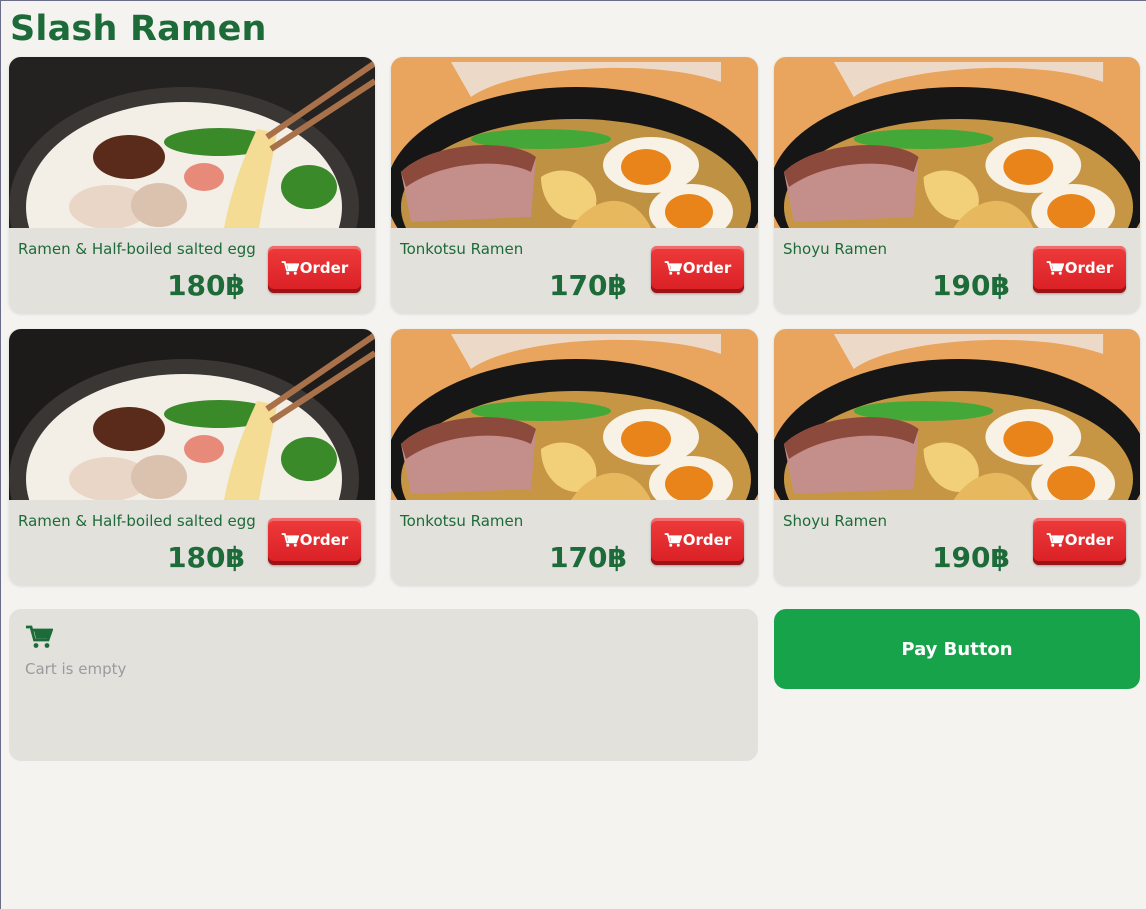 The width and height of the screenshot is (1146, 909). I want to click on cart-panel: Cart is empty, so click(383, 685).